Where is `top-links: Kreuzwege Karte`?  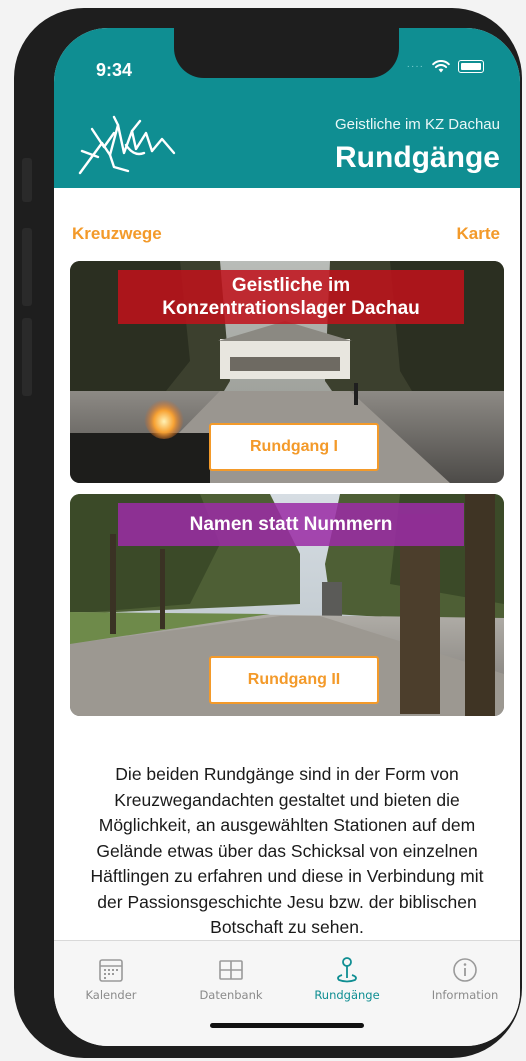
top-links: Kreuzwege Karte is located at coordinates (287, 236).